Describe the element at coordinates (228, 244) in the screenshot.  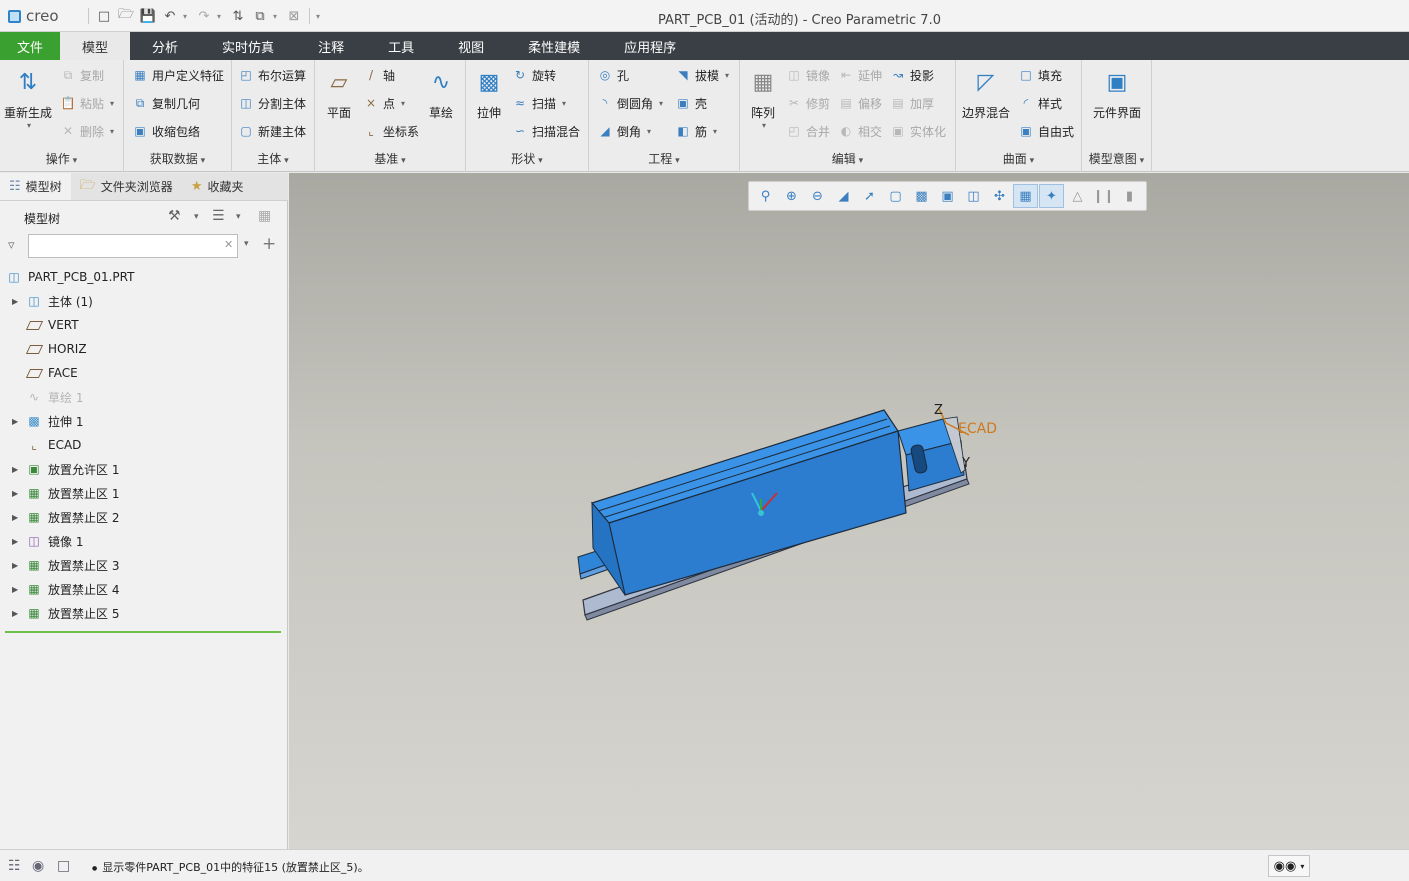
I see `clear-icon: ✕` at that location.